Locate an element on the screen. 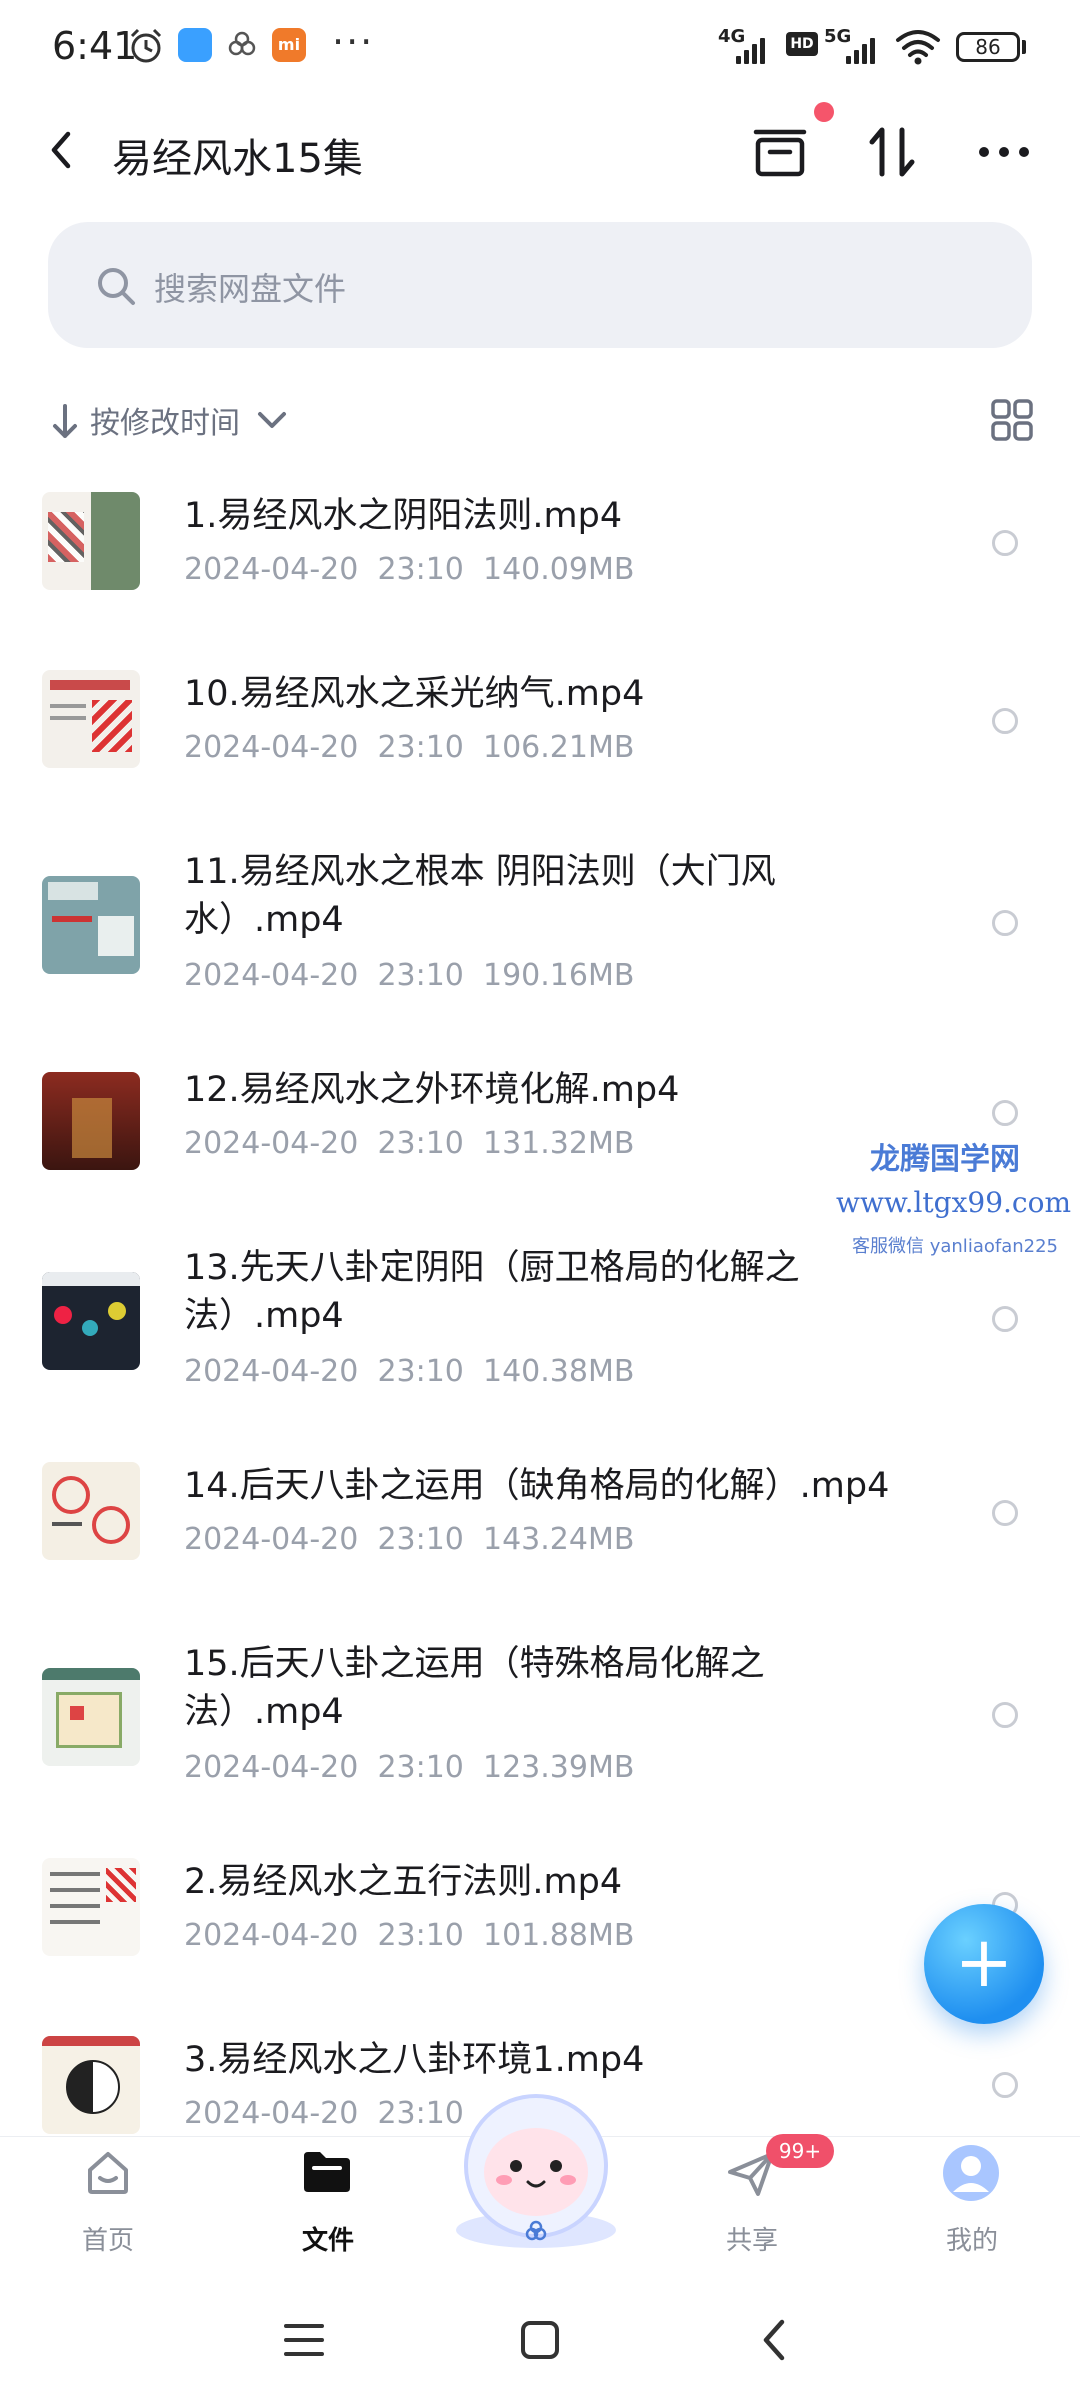 Image resolution: width=1080 pixels, height=2400 pixels. file-name: 3.易经风水之八卦环境1.mp4 is located at coordinates (414, 2060).